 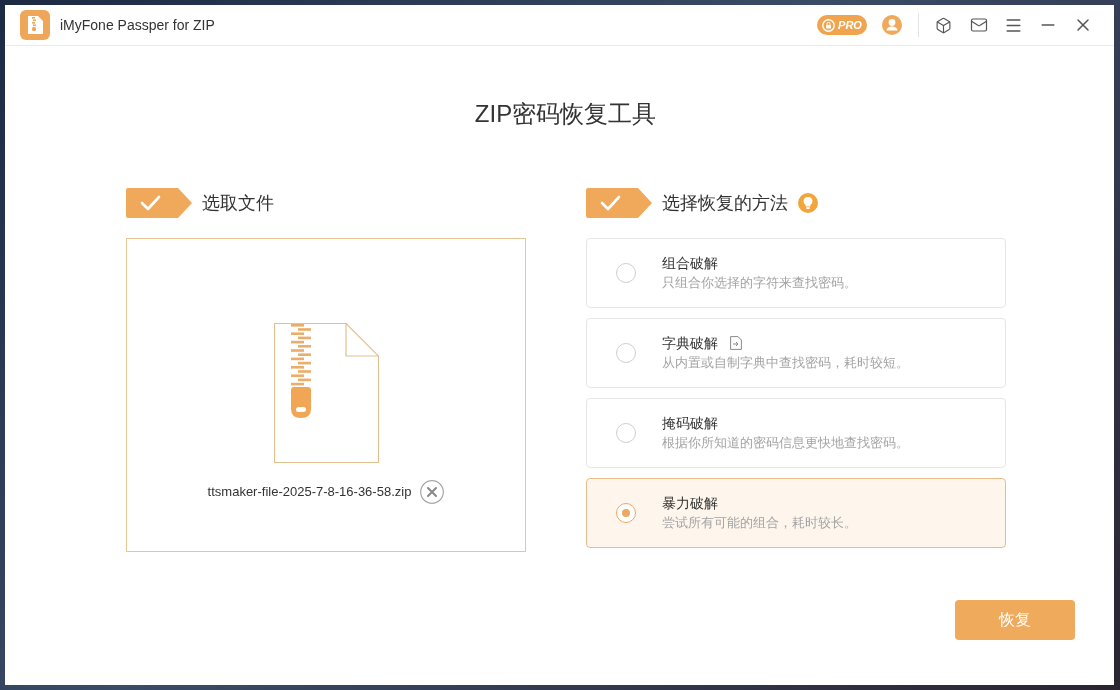 I want to click on method-title: 掩码破解, so click(x=690, y=423).